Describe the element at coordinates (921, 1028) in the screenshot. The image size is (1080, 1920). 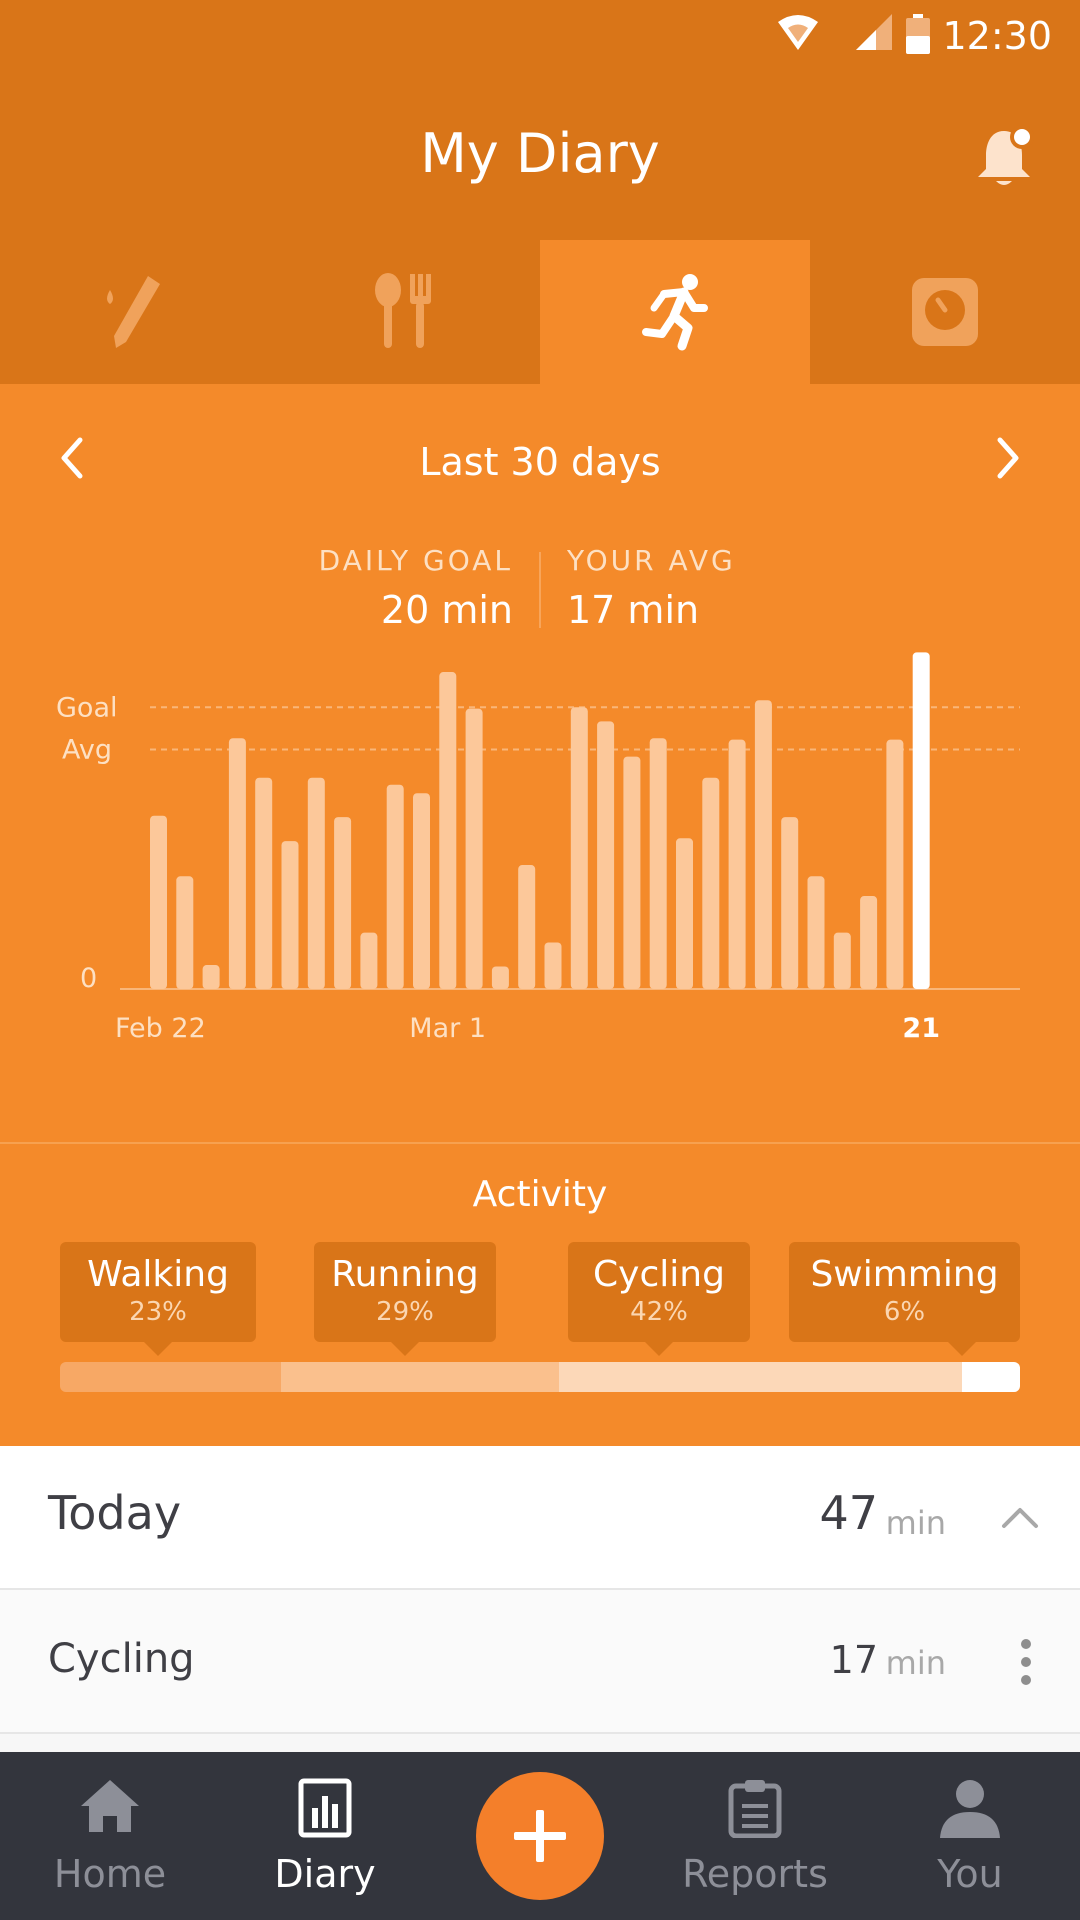
I see `x-tick-label: 21` at that location.